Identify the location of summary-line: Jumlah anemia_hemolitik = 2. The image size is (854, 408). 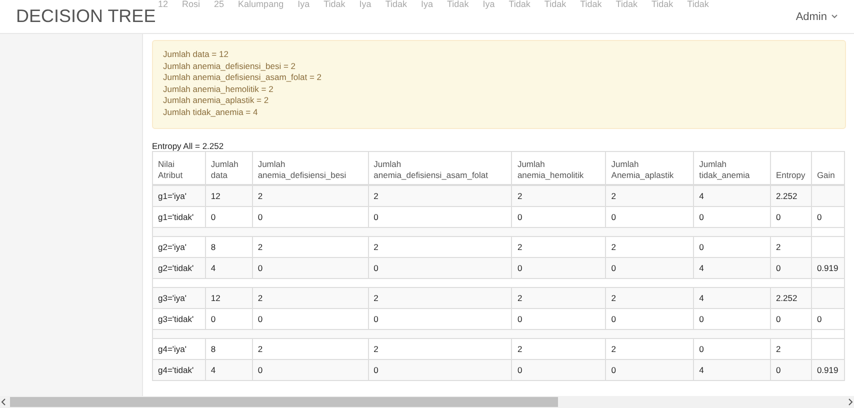
(218, 89).